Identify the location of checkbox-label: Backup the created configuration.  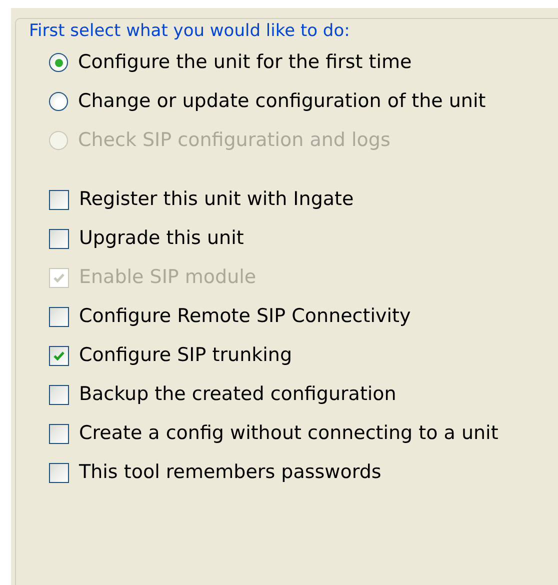
(237, 394).